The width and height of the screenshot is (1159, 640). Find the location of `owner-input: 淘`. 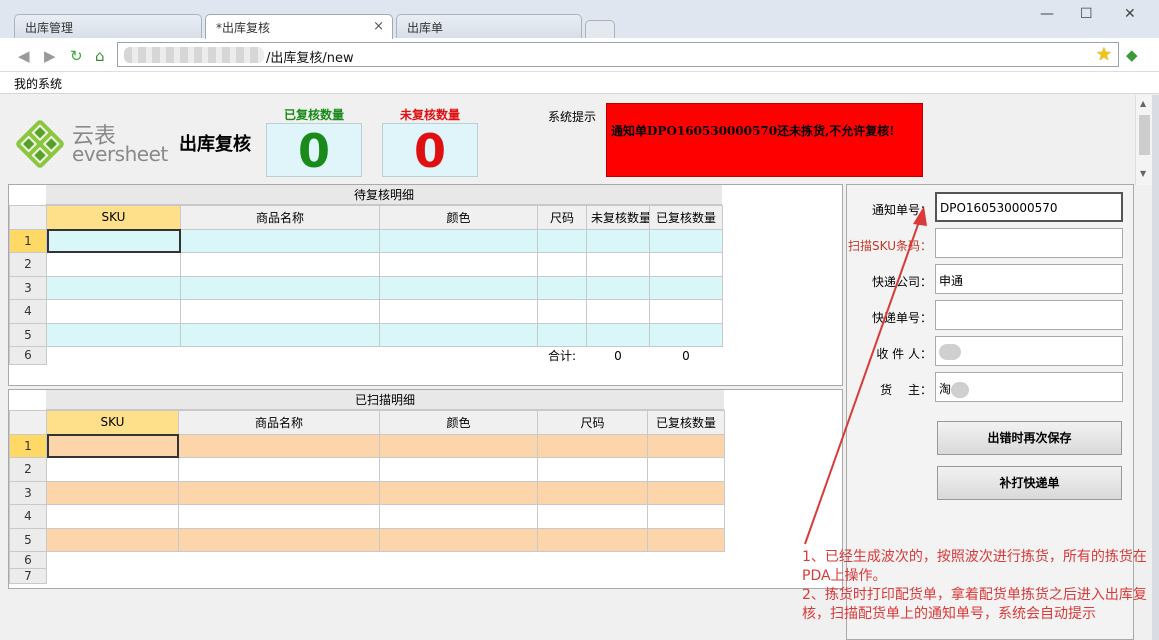

owner-input: 淘 is located at coordinates (1029, 387).